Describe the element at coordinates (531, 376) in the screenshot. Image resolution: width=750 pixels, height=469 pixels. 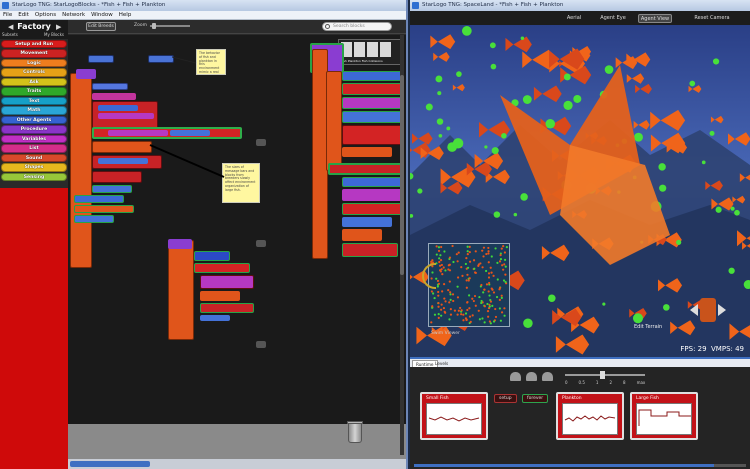
I see `pause-icon` at that location.